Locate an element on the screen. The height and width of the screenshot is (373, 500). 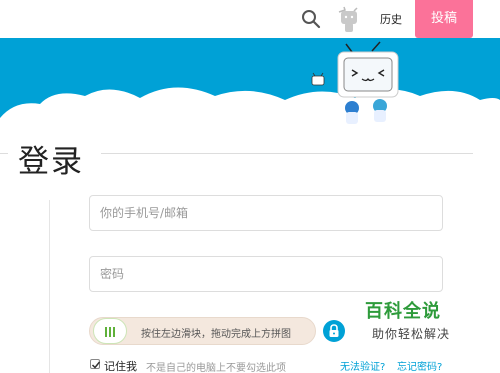
password-input: 密码 is located at coordinates (266, 274).